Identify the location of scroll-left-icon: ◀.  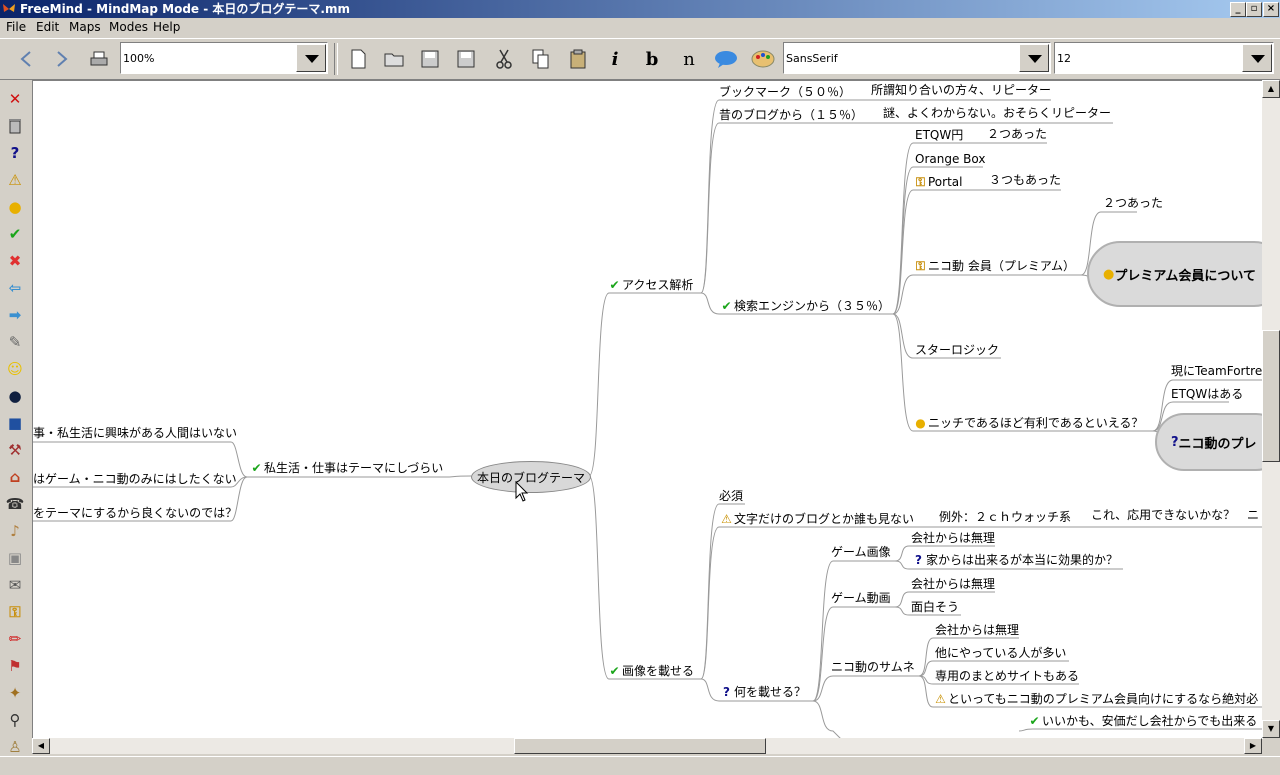
(41, 746).